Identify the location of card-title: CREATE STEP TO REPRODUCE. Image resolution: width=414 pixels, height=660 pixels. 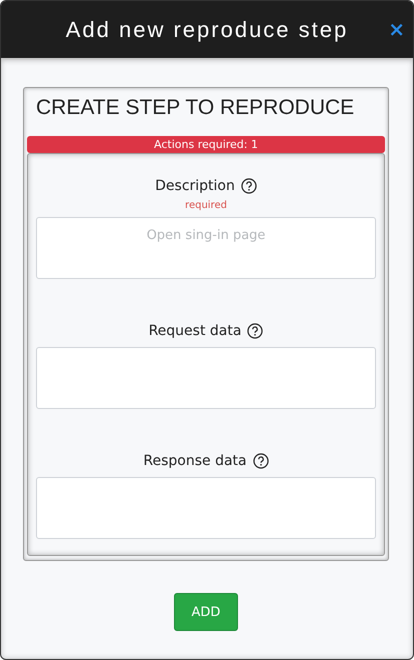
(196, 108).